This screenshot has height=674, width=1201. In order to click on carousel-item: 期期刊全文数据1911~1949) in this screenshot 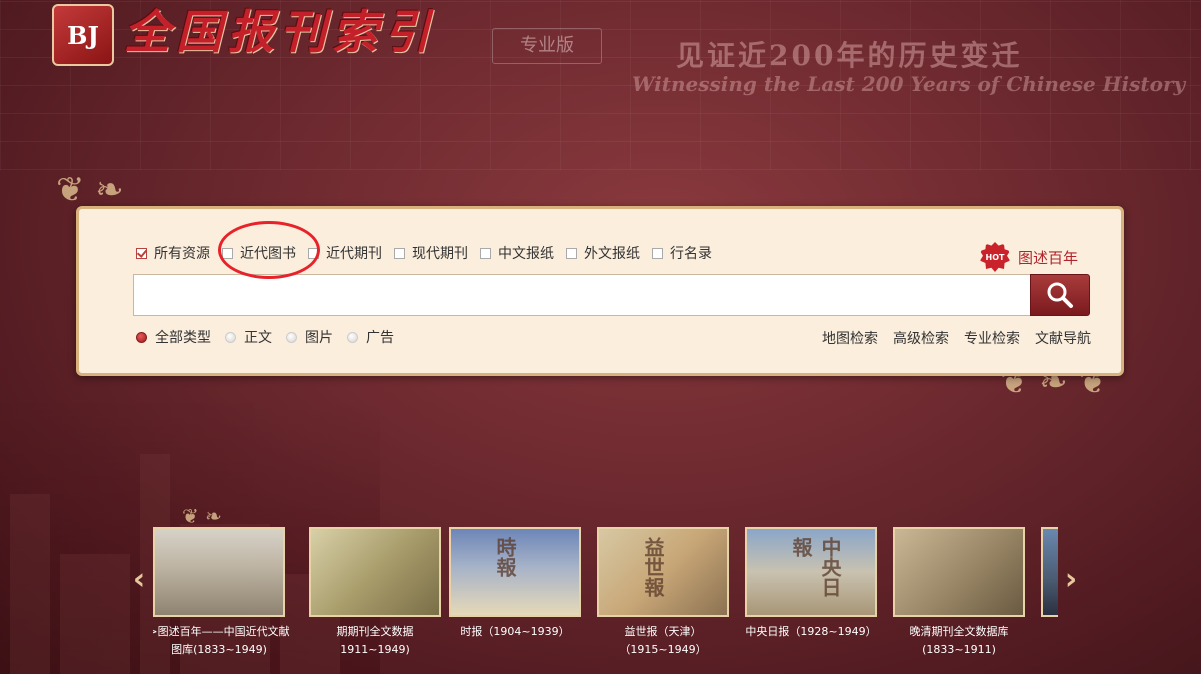, I will do `click(375, 594)`.